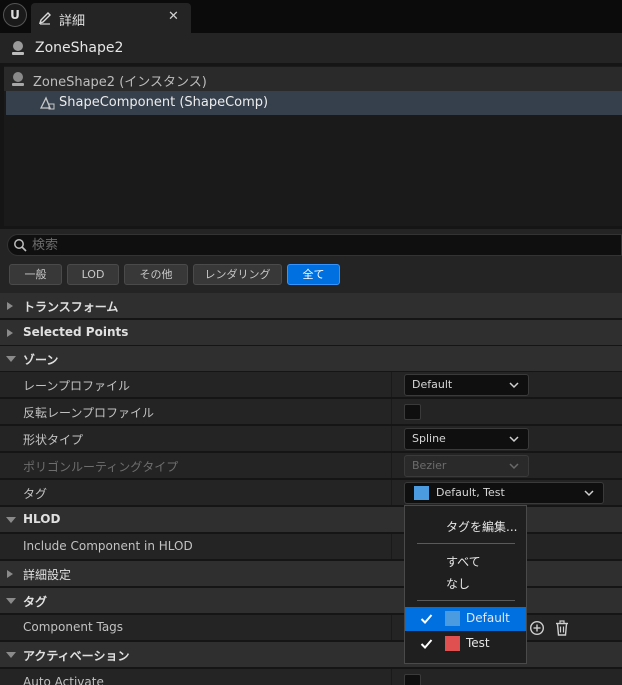 The width and height of the screenshot is (622, 685). I want to click on filter-all-button: 全て, so click(313, 274).